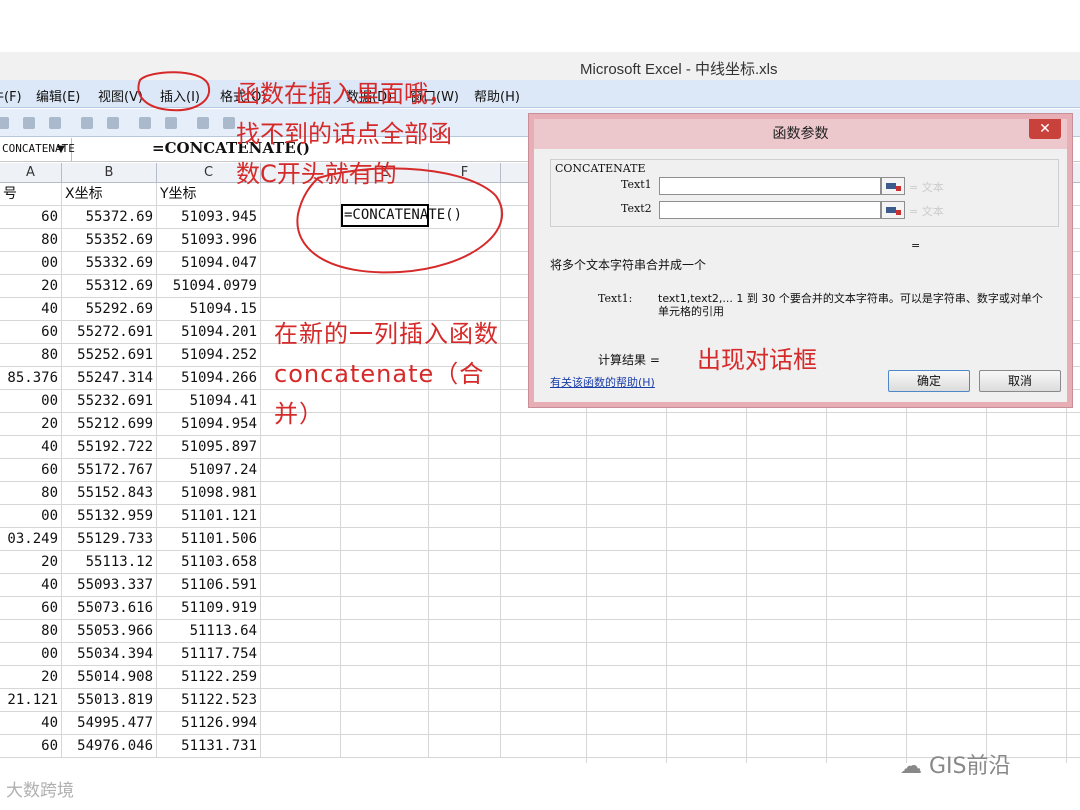  What do you see at coordinates (31, 539) in the screenshot?
I see `cell-a: 03.249` at bounding box center [31, 539].